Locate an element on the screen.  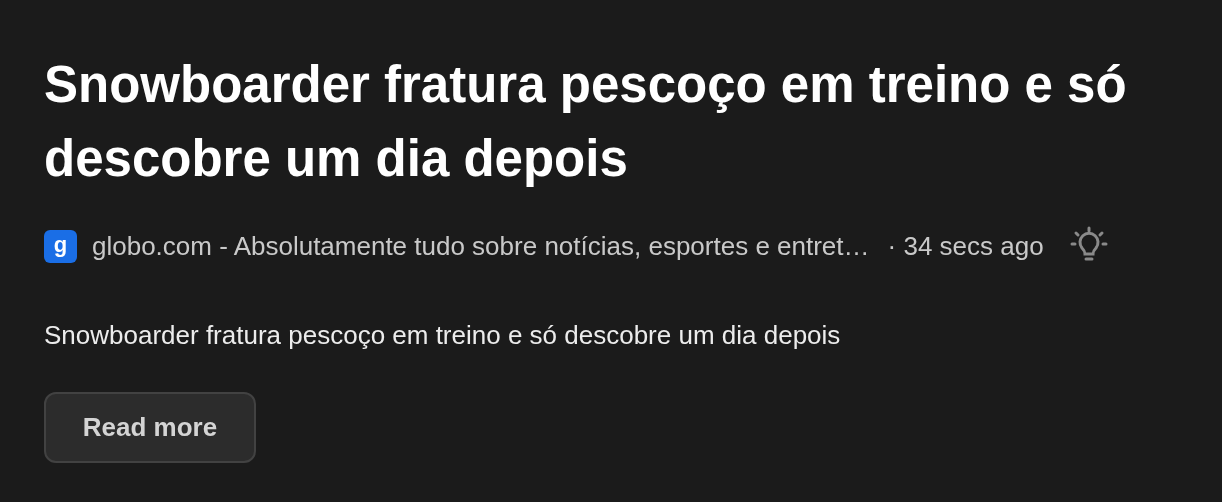
read-more-button: Read more is located at coordinates (150, 427).